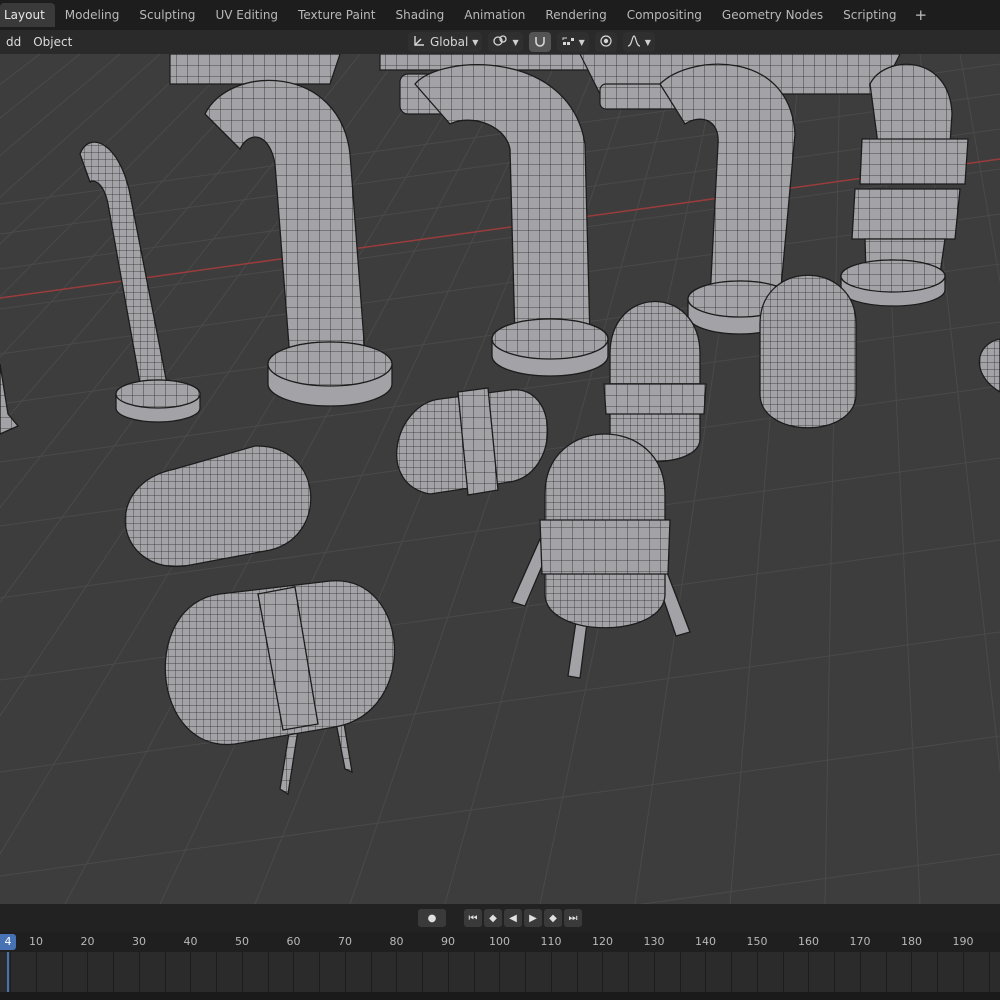 This screenshot has width=1000, height=1000. What do you see at coordinates (419, 15) in the screenshot?
I see `workspace-tab-shading: Shading` at bounding box center [419, 15].